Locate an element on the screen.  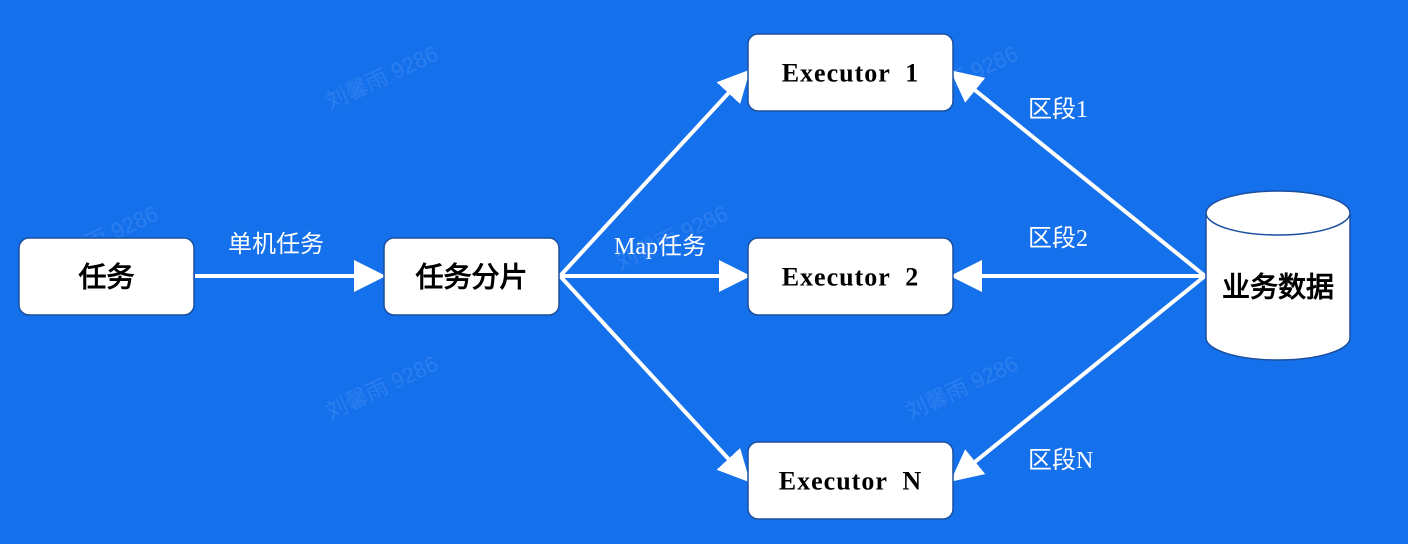
node-business-data: 业务数据 is located at coordinates (1278, 275).